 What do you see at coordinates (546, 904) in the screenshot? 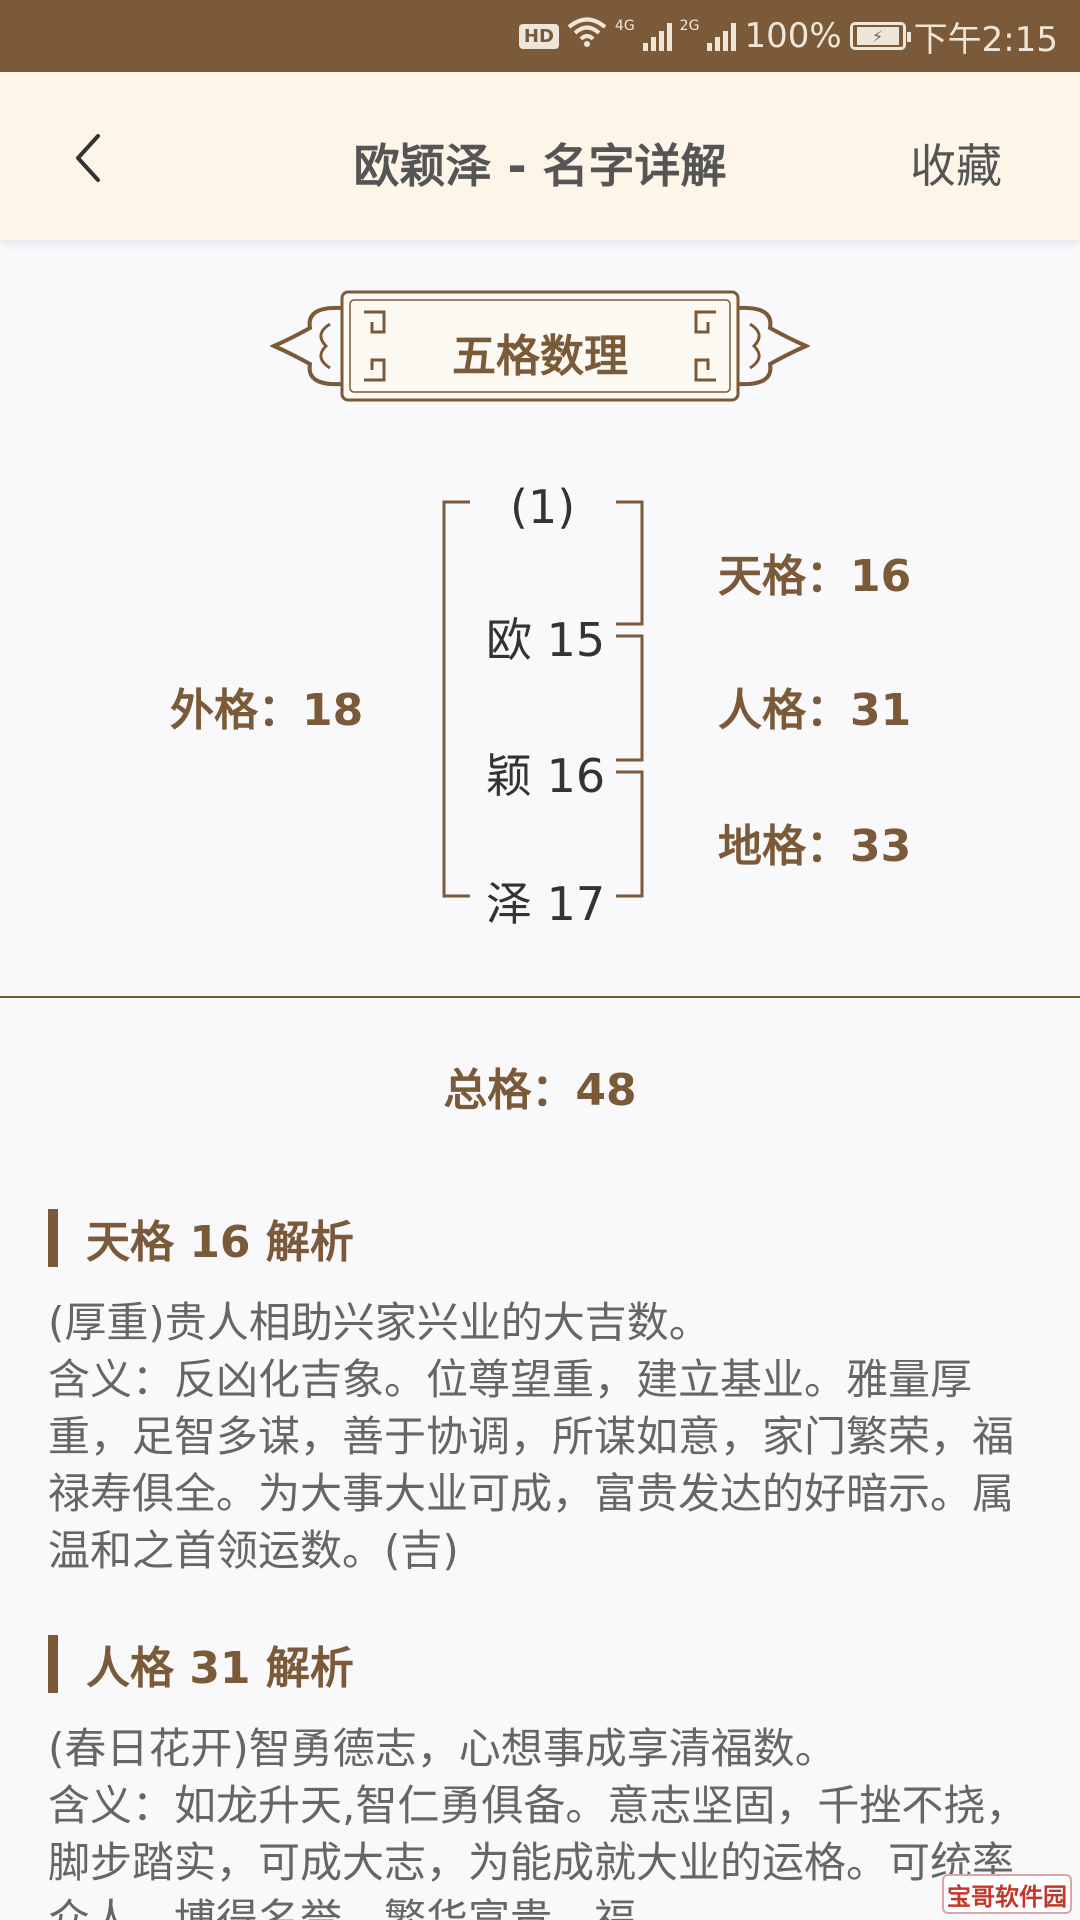
I see `char-row-3: 泽 17` at bounding box center [546, 904].